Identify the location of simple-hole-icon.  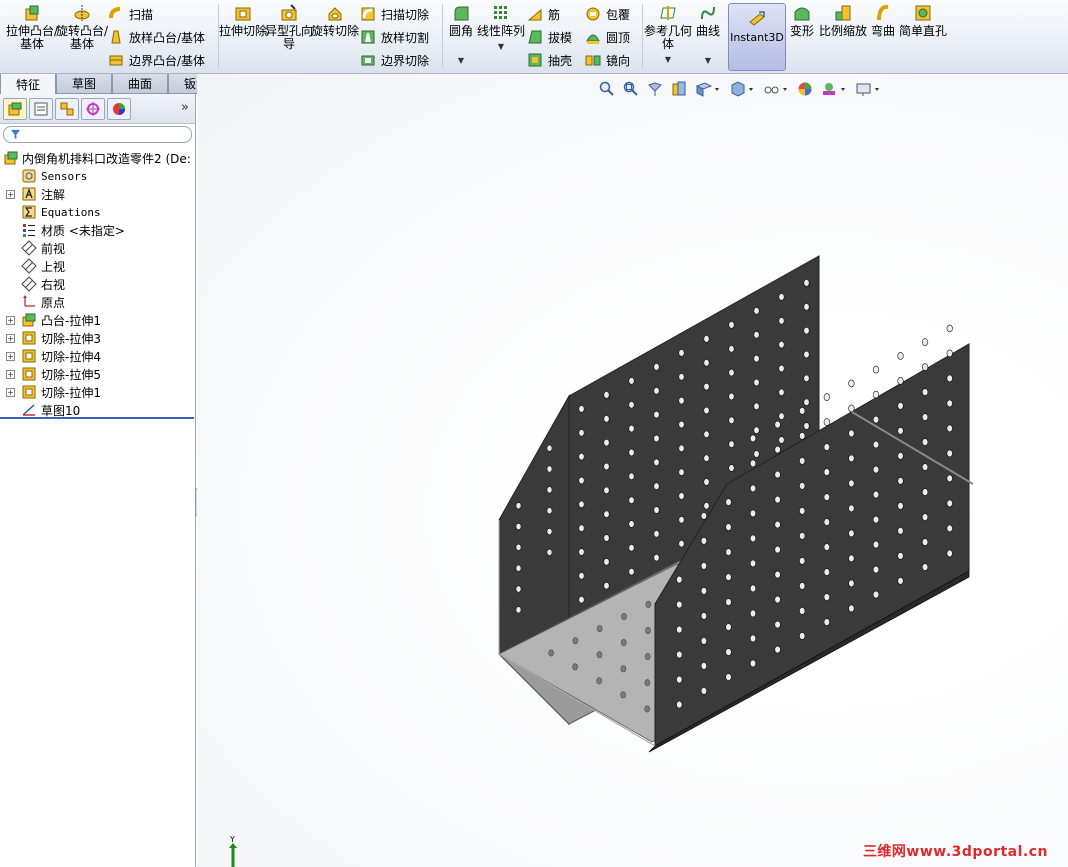
(923, 13).